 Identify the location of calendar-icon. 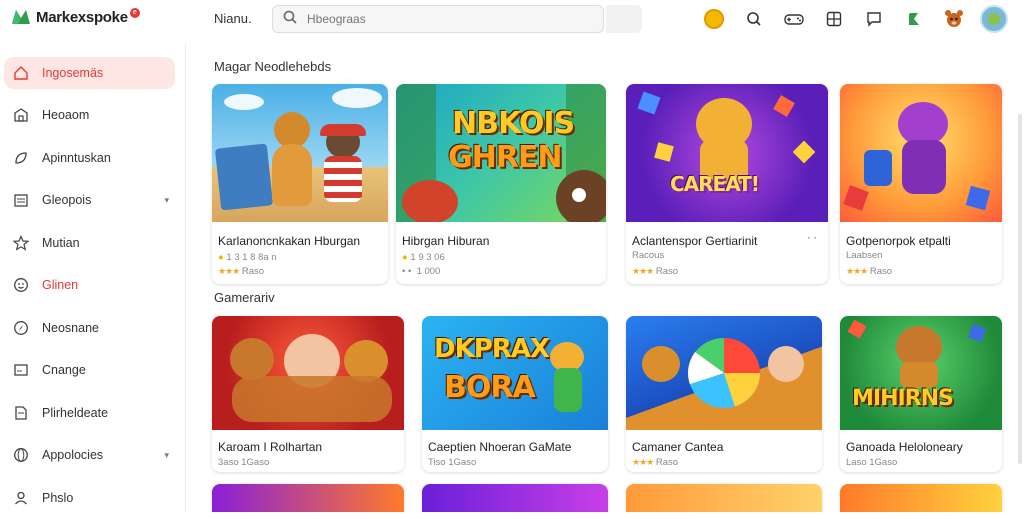
(21, 200).